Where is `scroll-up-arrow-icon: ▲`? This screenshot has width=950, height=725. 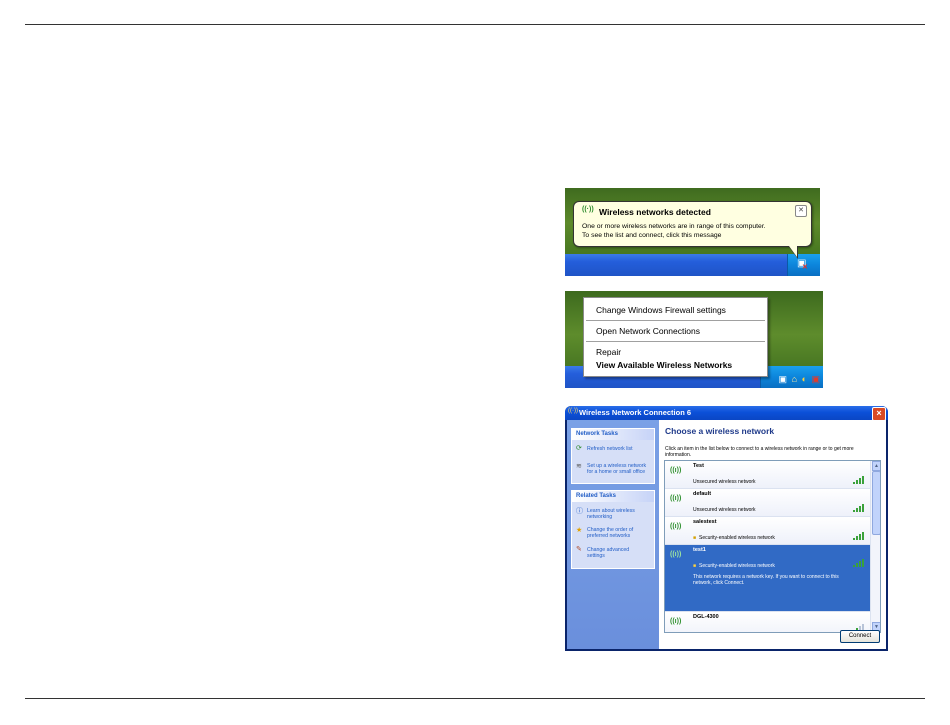 scroll-up-arrow-icon: ▲ is located at coordinates (876, 466).